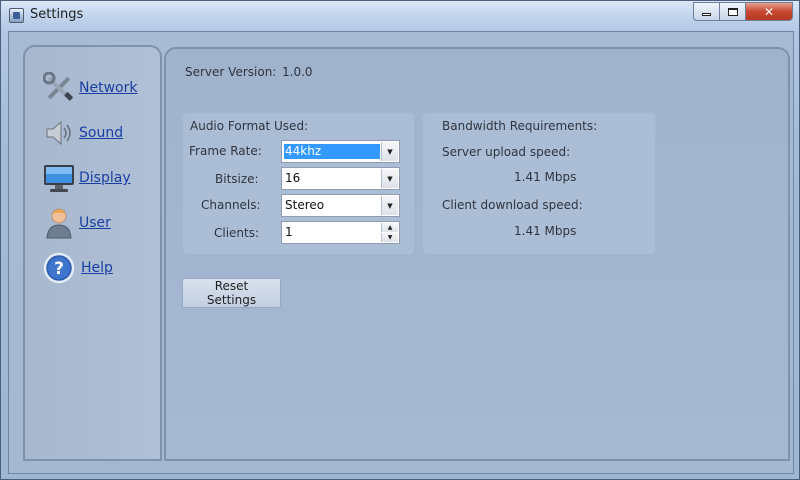  I want to click on speaker-icon, so click(59, 133).